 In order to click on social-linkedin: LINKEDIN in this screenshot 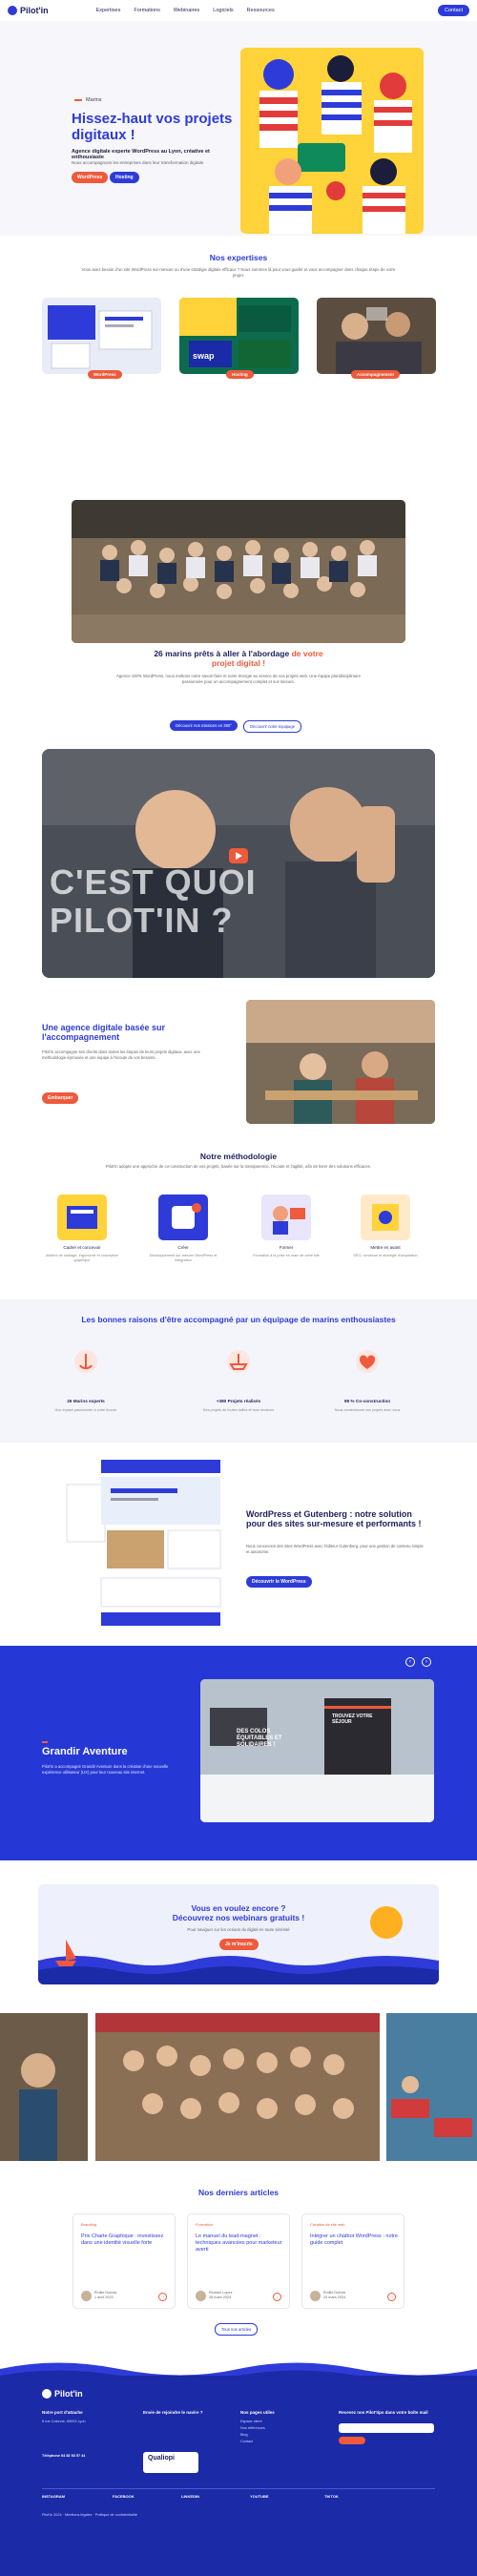, I will do `click(190, 2496)`.